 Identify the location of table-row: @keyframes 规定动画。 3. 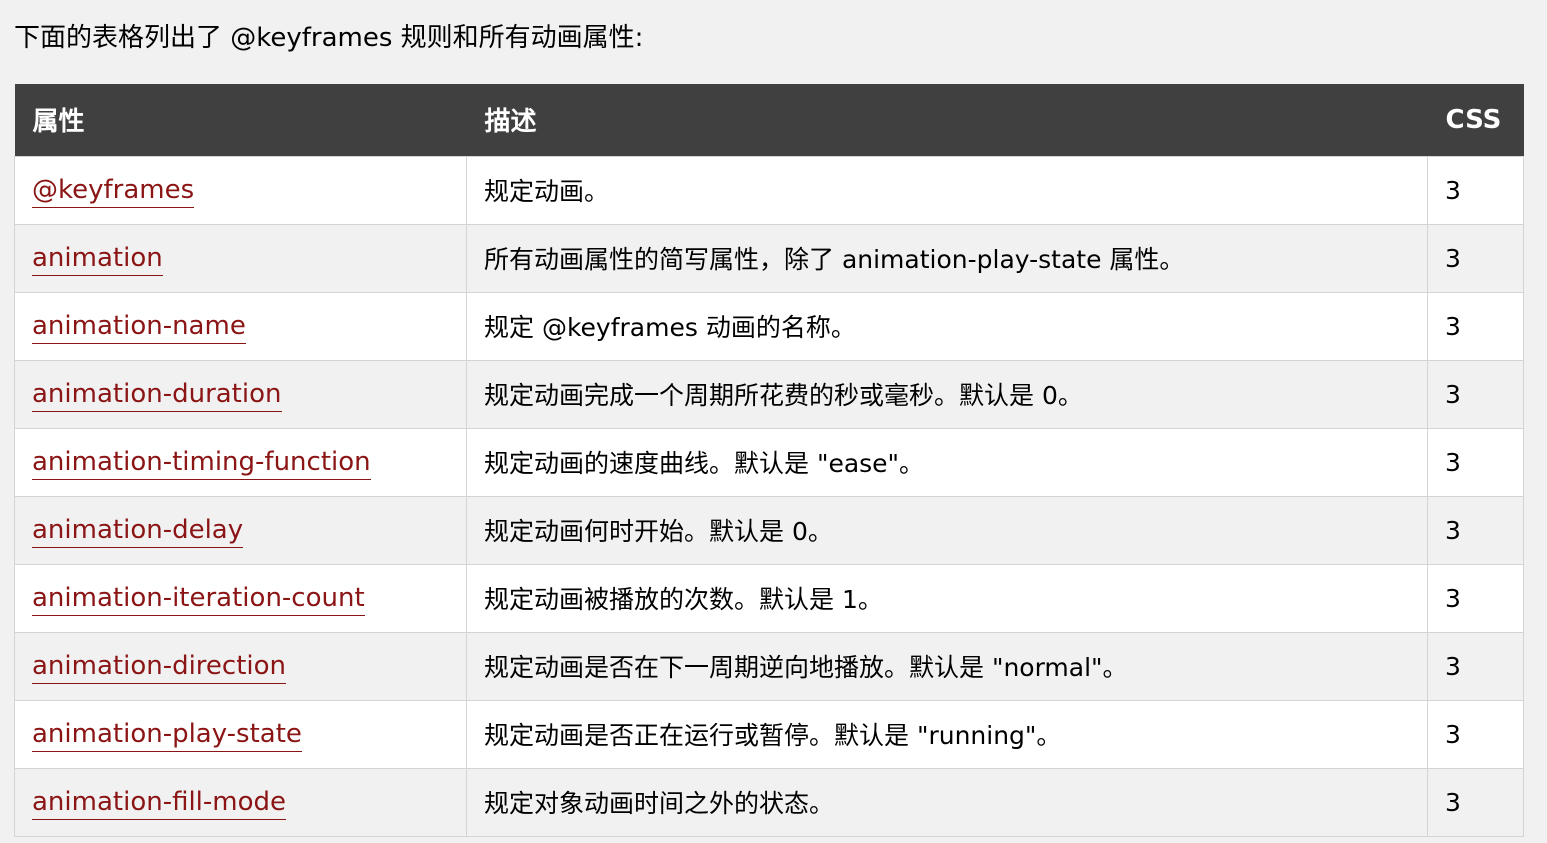
(769, 190).